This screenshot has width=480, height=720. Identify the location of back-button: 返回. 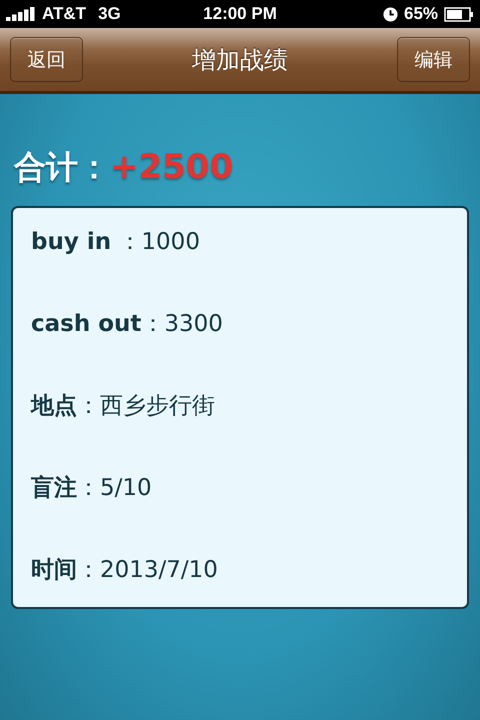
(46, 59).